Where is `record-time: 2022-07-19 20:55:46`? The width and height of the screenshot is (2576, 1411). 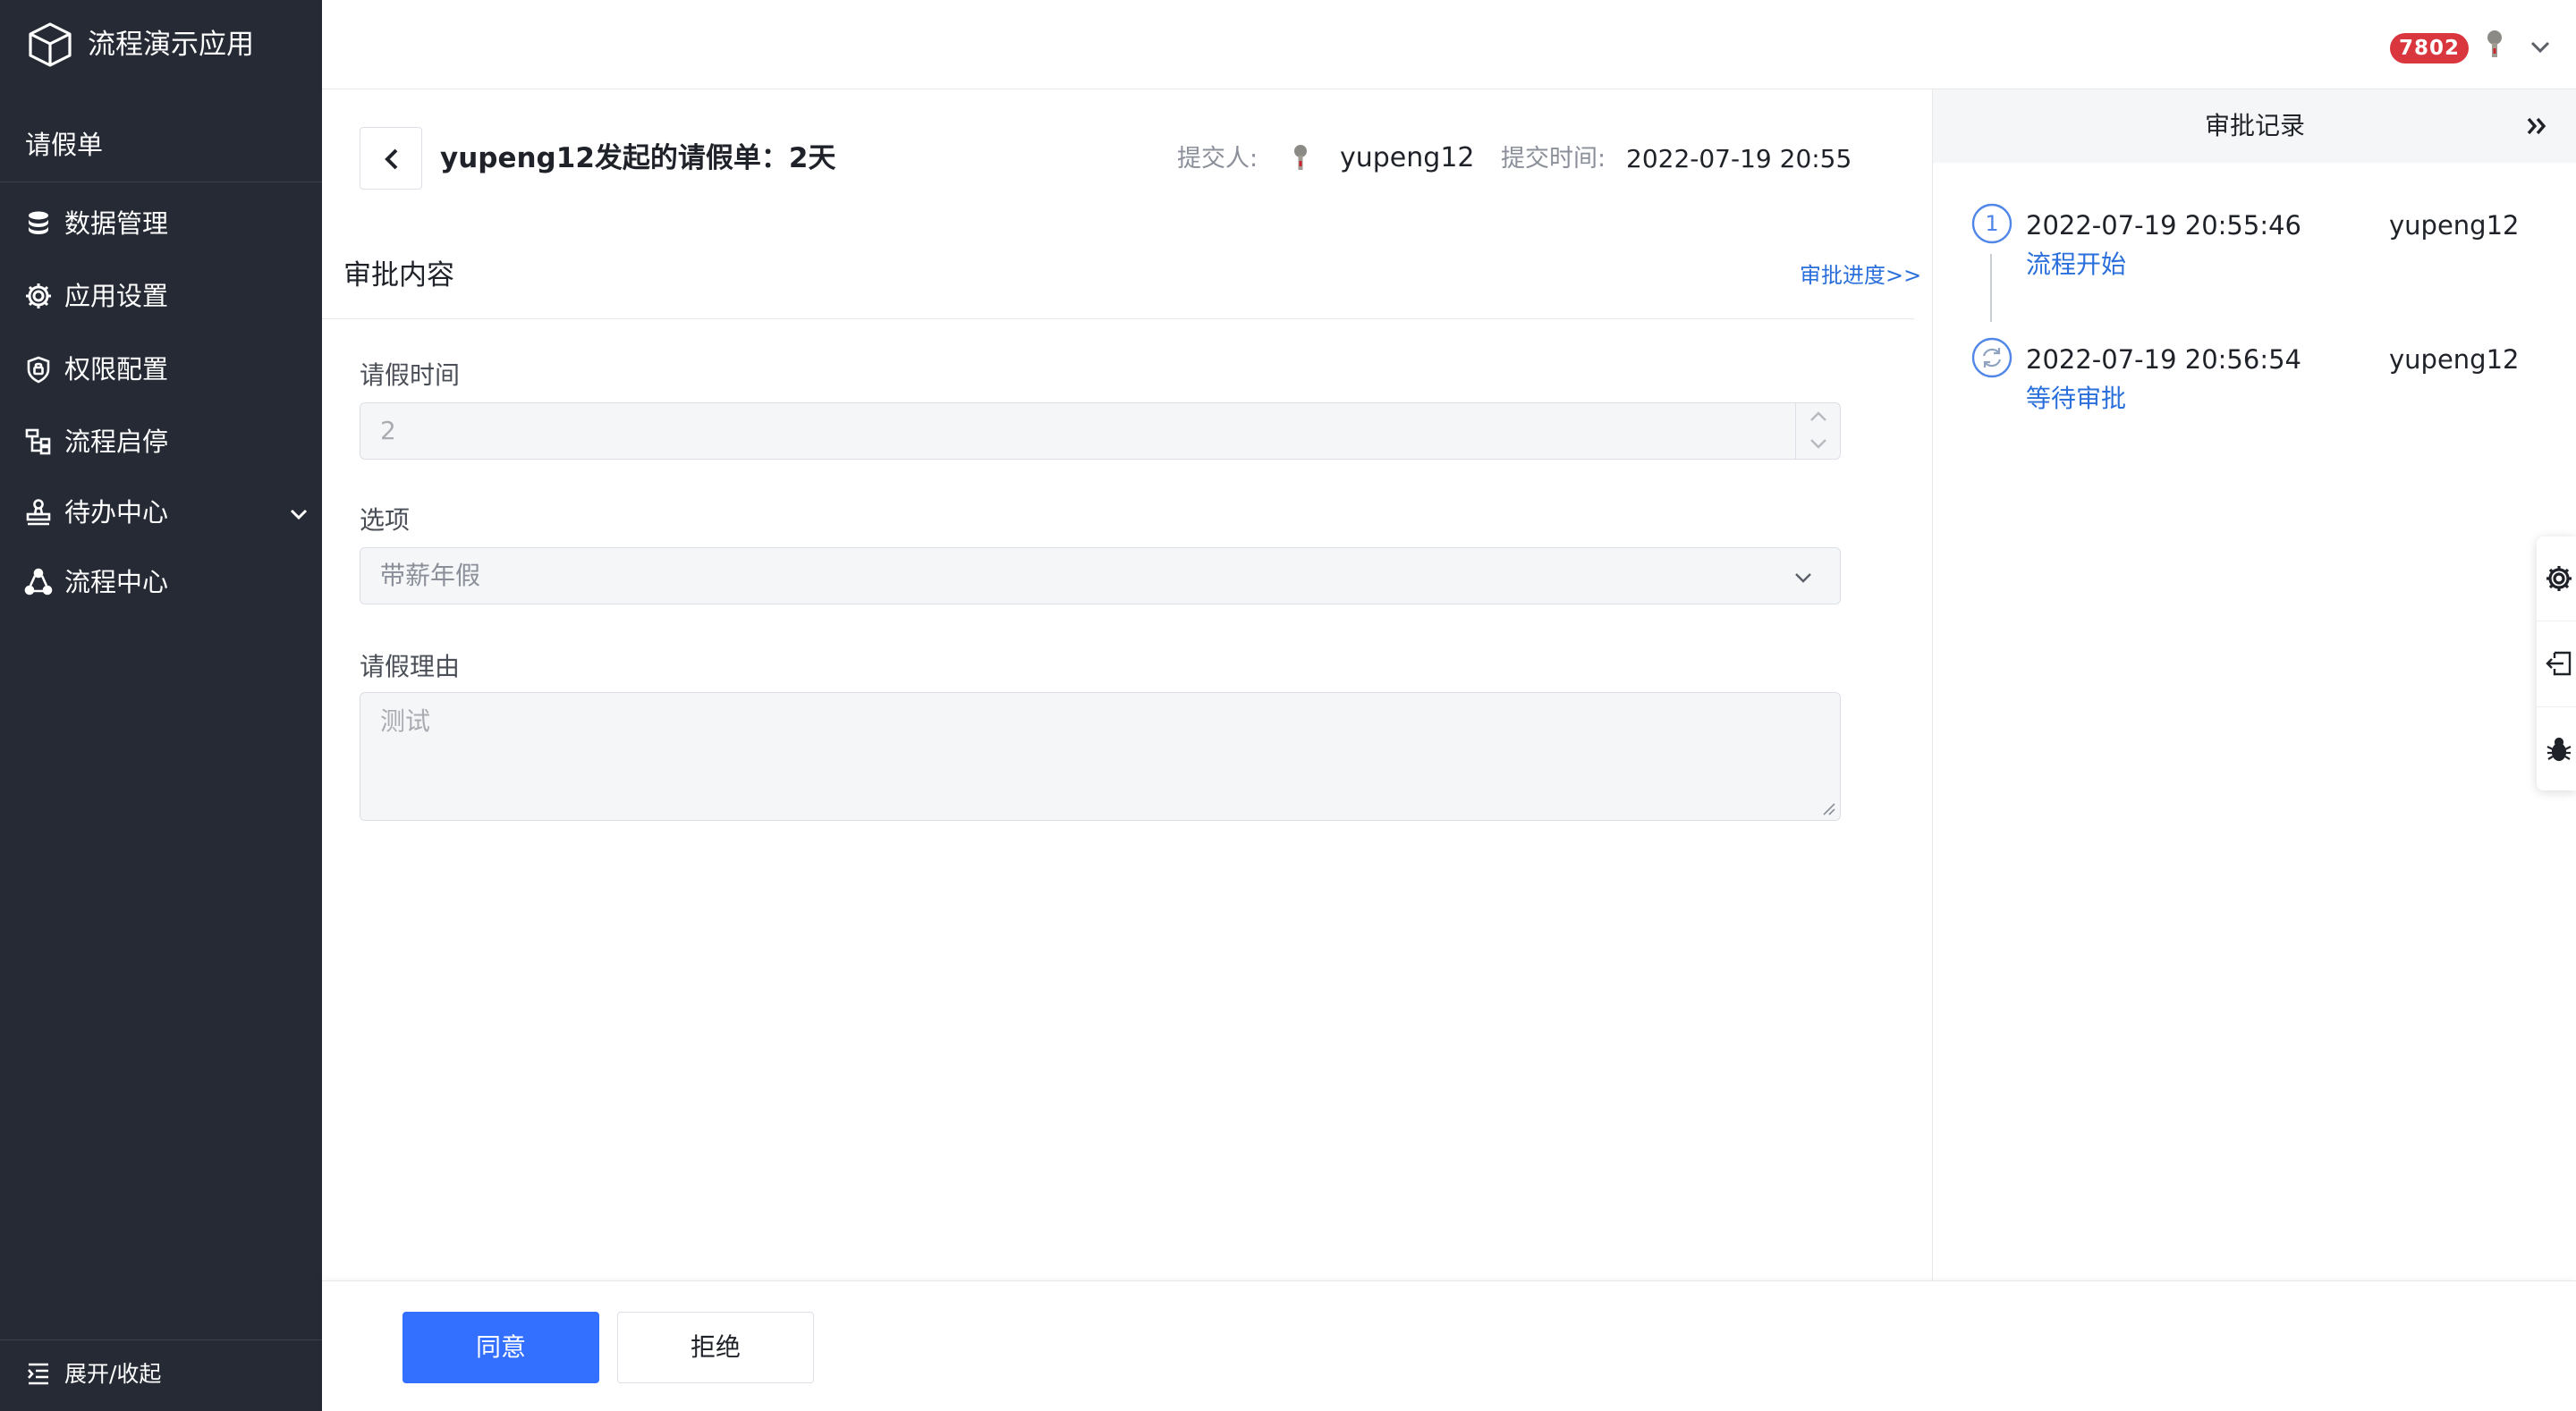 record-time: 2022-07-19 20:55:46 is located at coordinates (2163, 226).